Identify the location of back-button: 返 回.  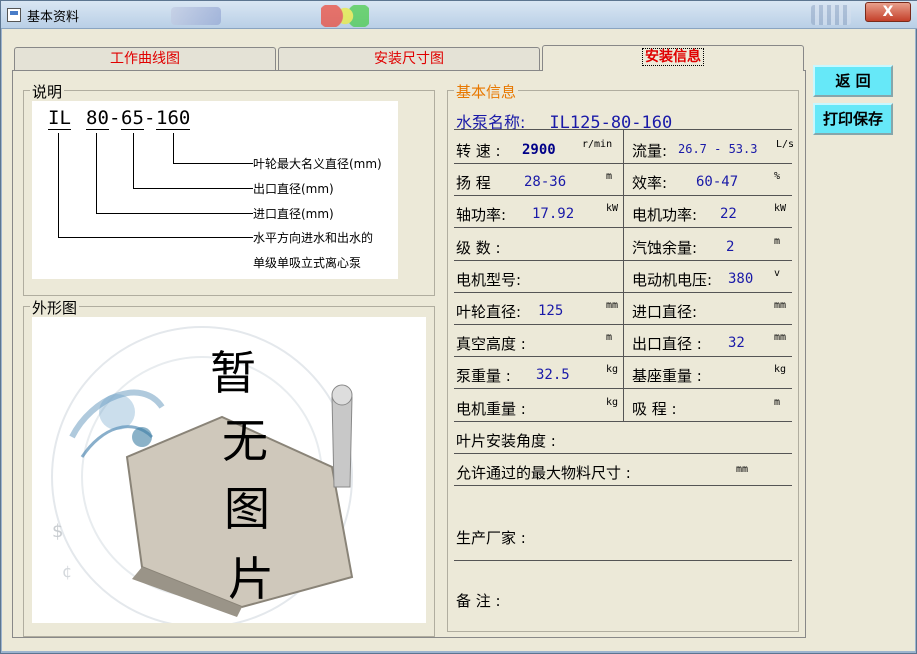
(853, 81).